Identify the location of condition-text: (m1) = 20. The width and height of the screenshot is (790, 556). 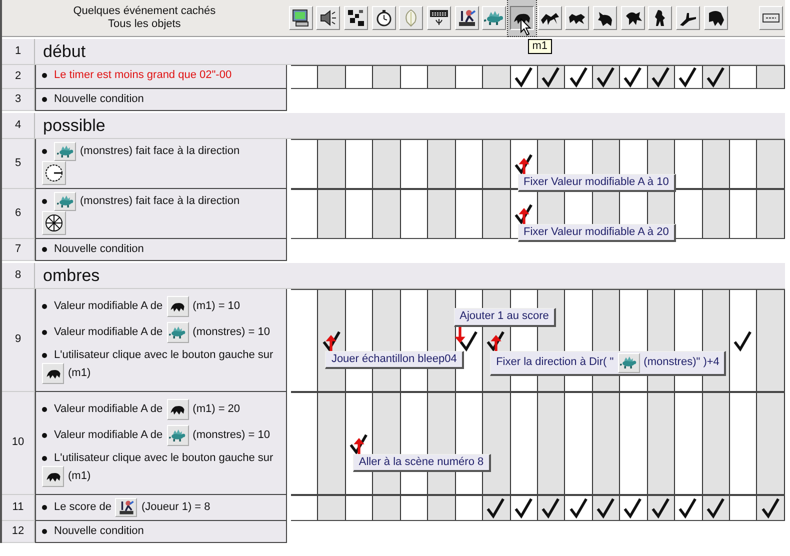
(216, 409).